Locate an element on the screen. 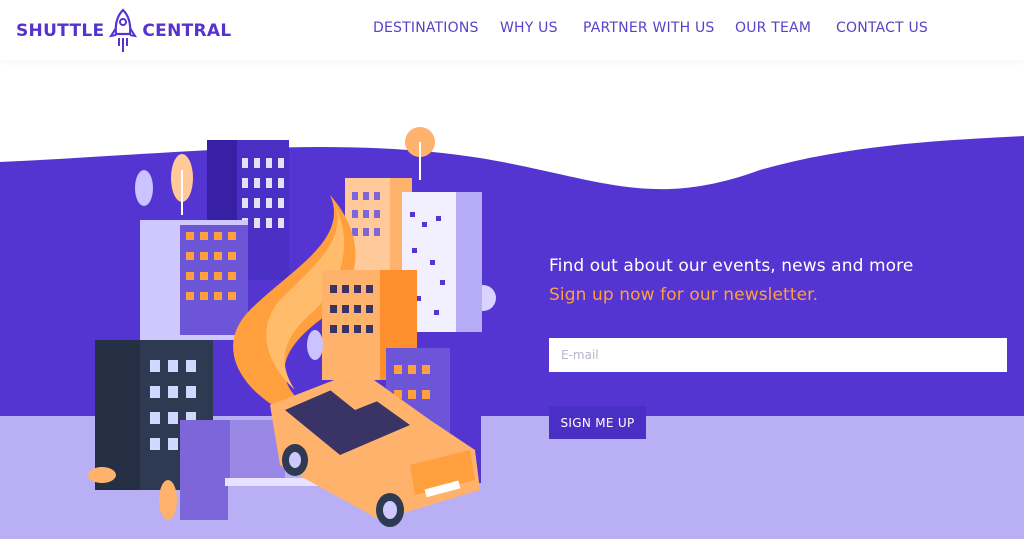 The height and width of the screenshot is (539, 1024). newsletter-heading: Find out about our events, news and more is located at coordinates (731, 266).